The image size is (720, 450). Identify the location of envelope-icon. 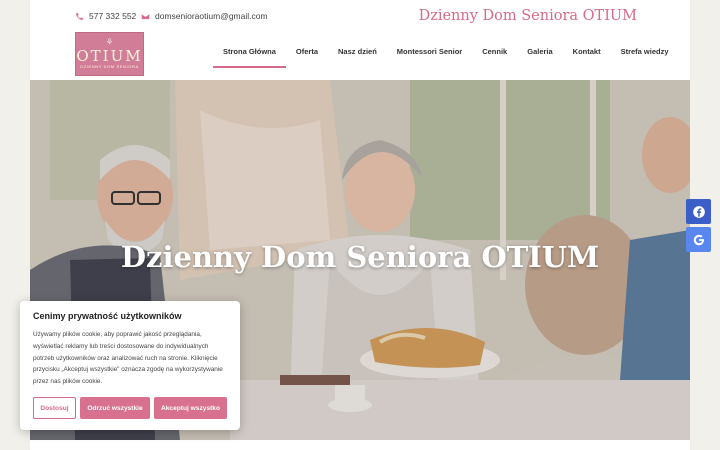
(145, 16).